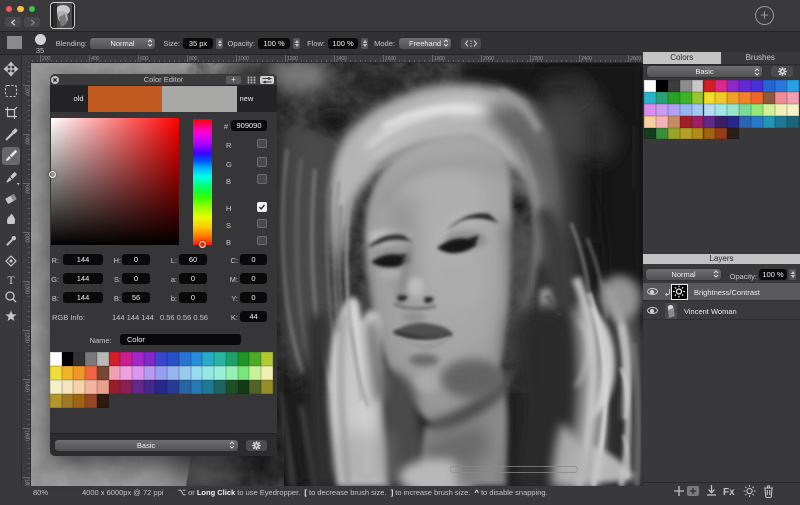 The image size is (800, 505). Describe the element at coordinates (11, 280) in the screenshot. I see `svg-text: T` at that location.